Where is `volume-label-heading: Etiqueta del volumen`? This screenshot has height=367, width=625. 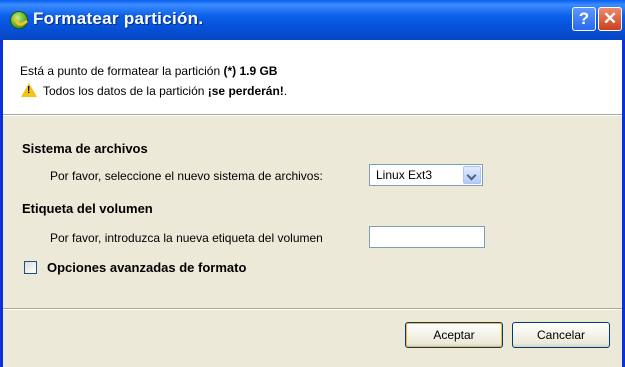
volume-label-heading: Etiqueta del volumen is located at coordinates (87, 208).